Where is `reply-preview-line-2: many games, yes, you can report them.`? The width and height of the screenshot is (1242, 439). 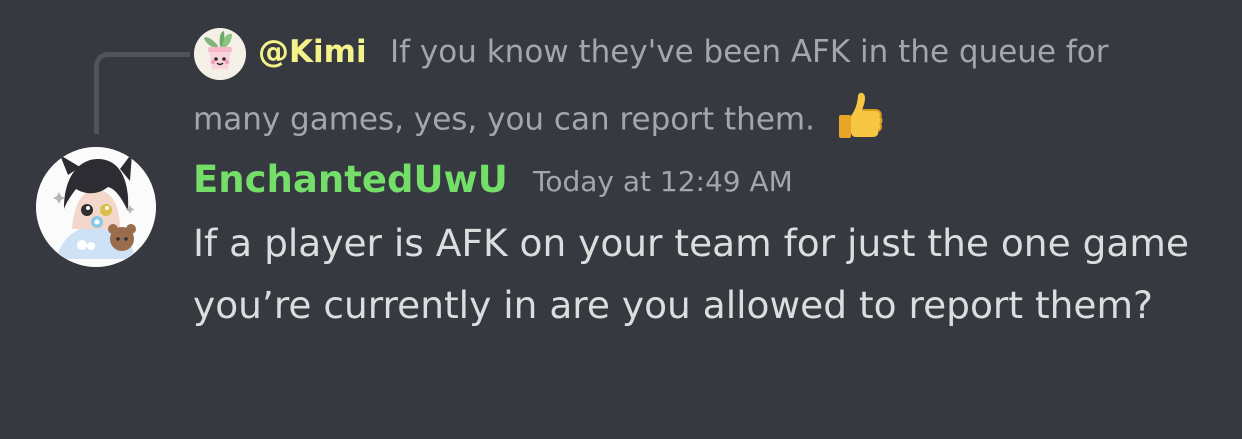 reply-preview-line-2: many games, yes, you can report them. is located at coordinates (540, 121).